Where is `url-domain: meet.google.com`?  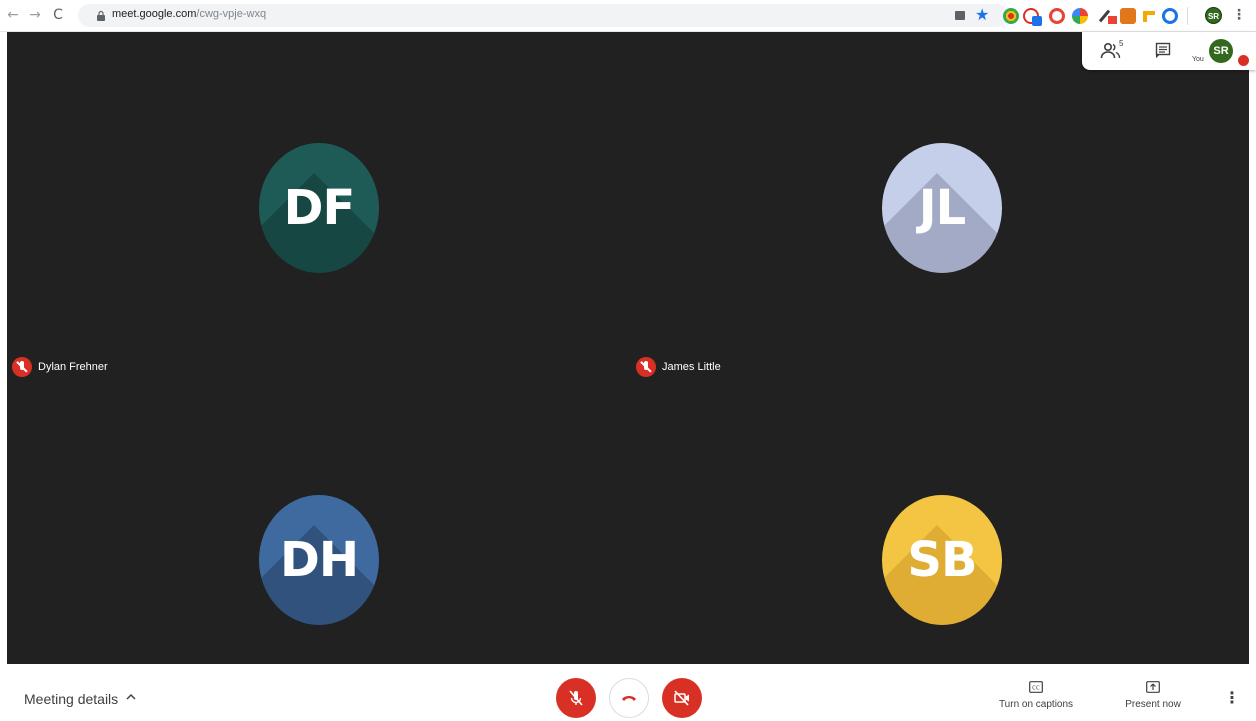
url-domain: meet.google.com is located at coordinates (154, 14).